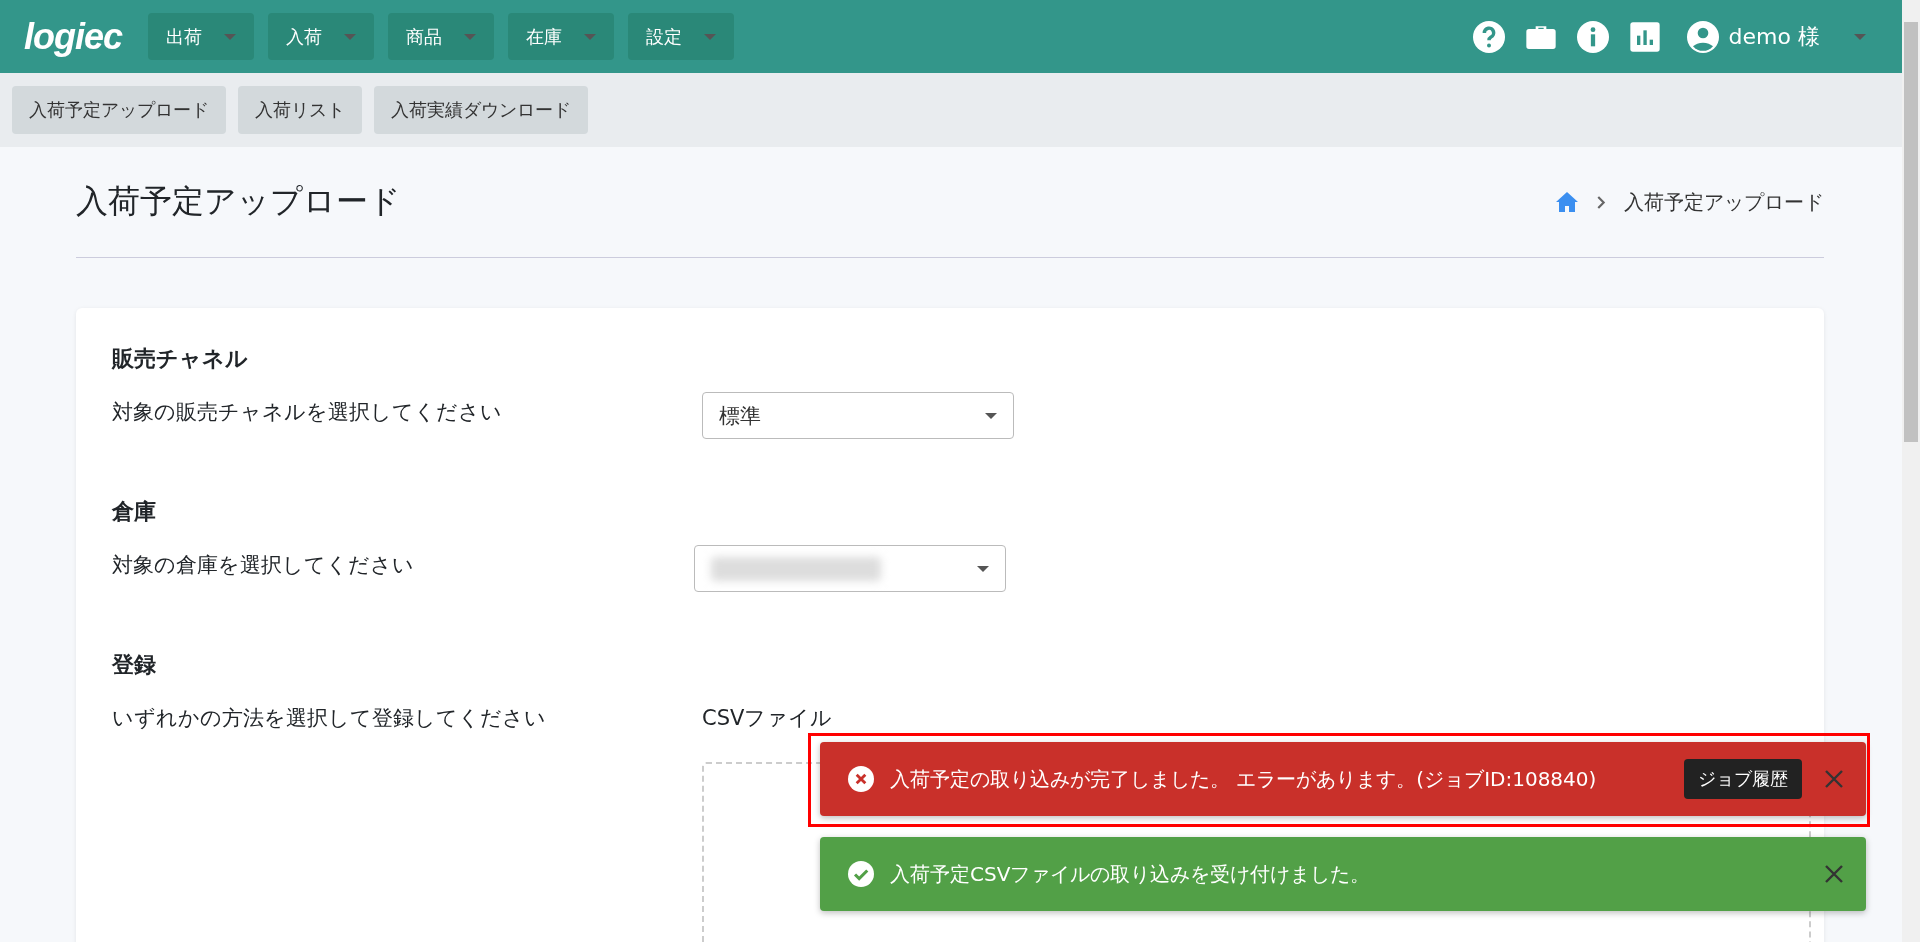 The width and height of the screenshot is (1920, 942). I want to click on select-field, so click(850, 568).